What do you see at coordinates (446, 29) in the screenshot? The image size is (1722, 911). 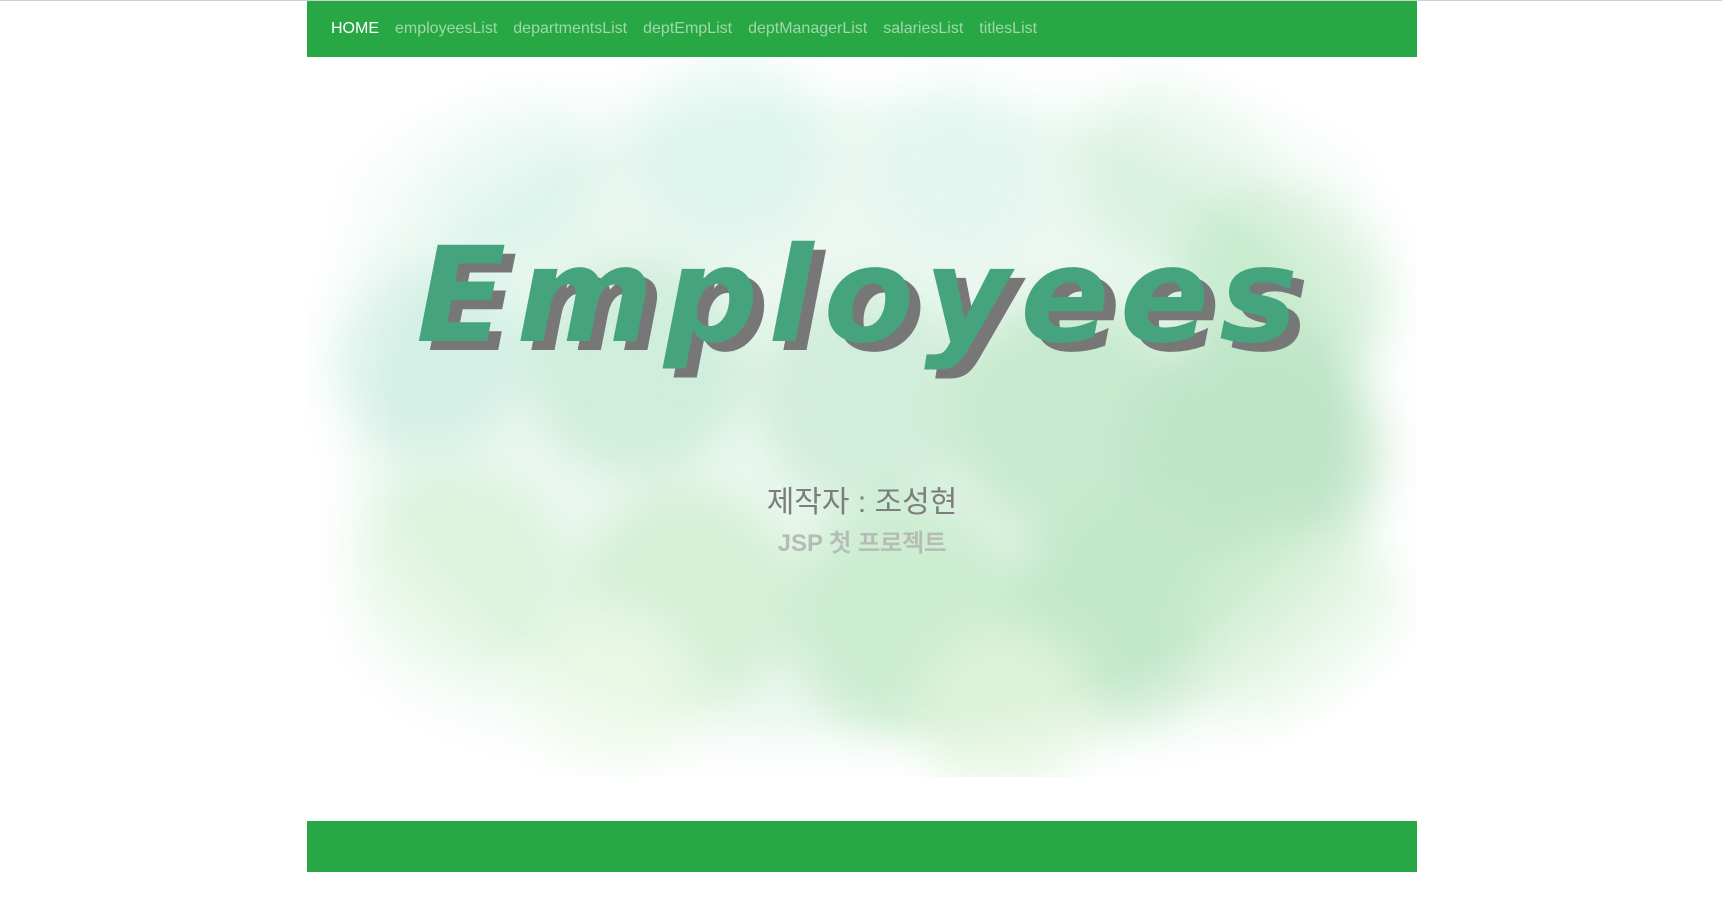 I see `nav-employees-list-link: employeesList` at bounding box center [446, 29].